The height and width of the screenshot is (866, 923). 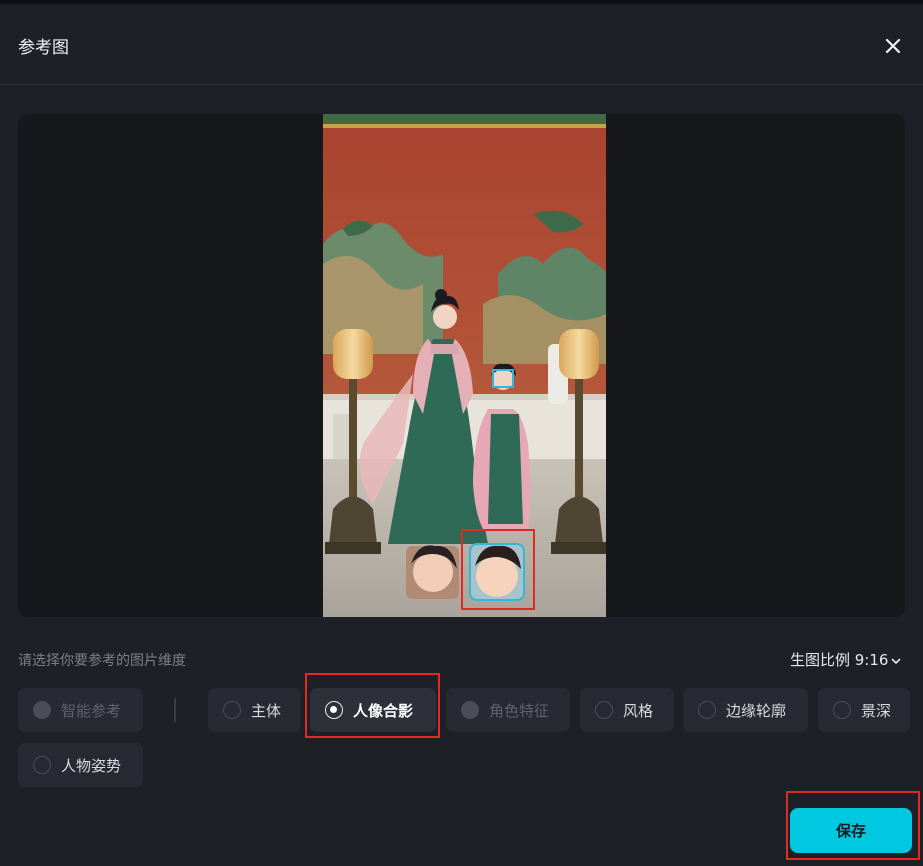 What do you see at coordinates (756, 710) in the screenshot?
I see `option-label: 边缘轮廓` at bounding box center [756, 710].